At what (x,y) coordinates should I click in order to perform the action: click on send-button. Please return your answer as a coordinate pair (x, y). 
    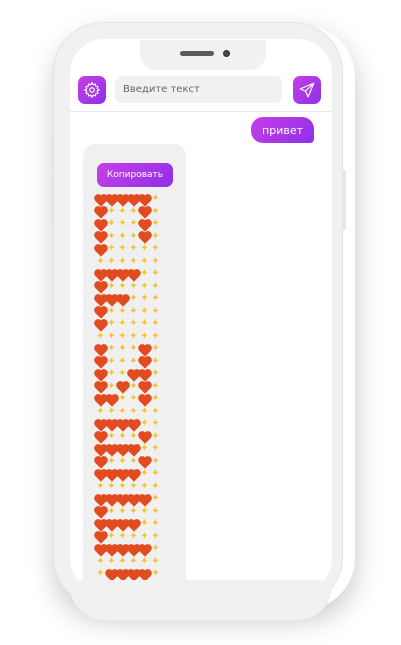
    Looking at the image, I should click on (307, 90).